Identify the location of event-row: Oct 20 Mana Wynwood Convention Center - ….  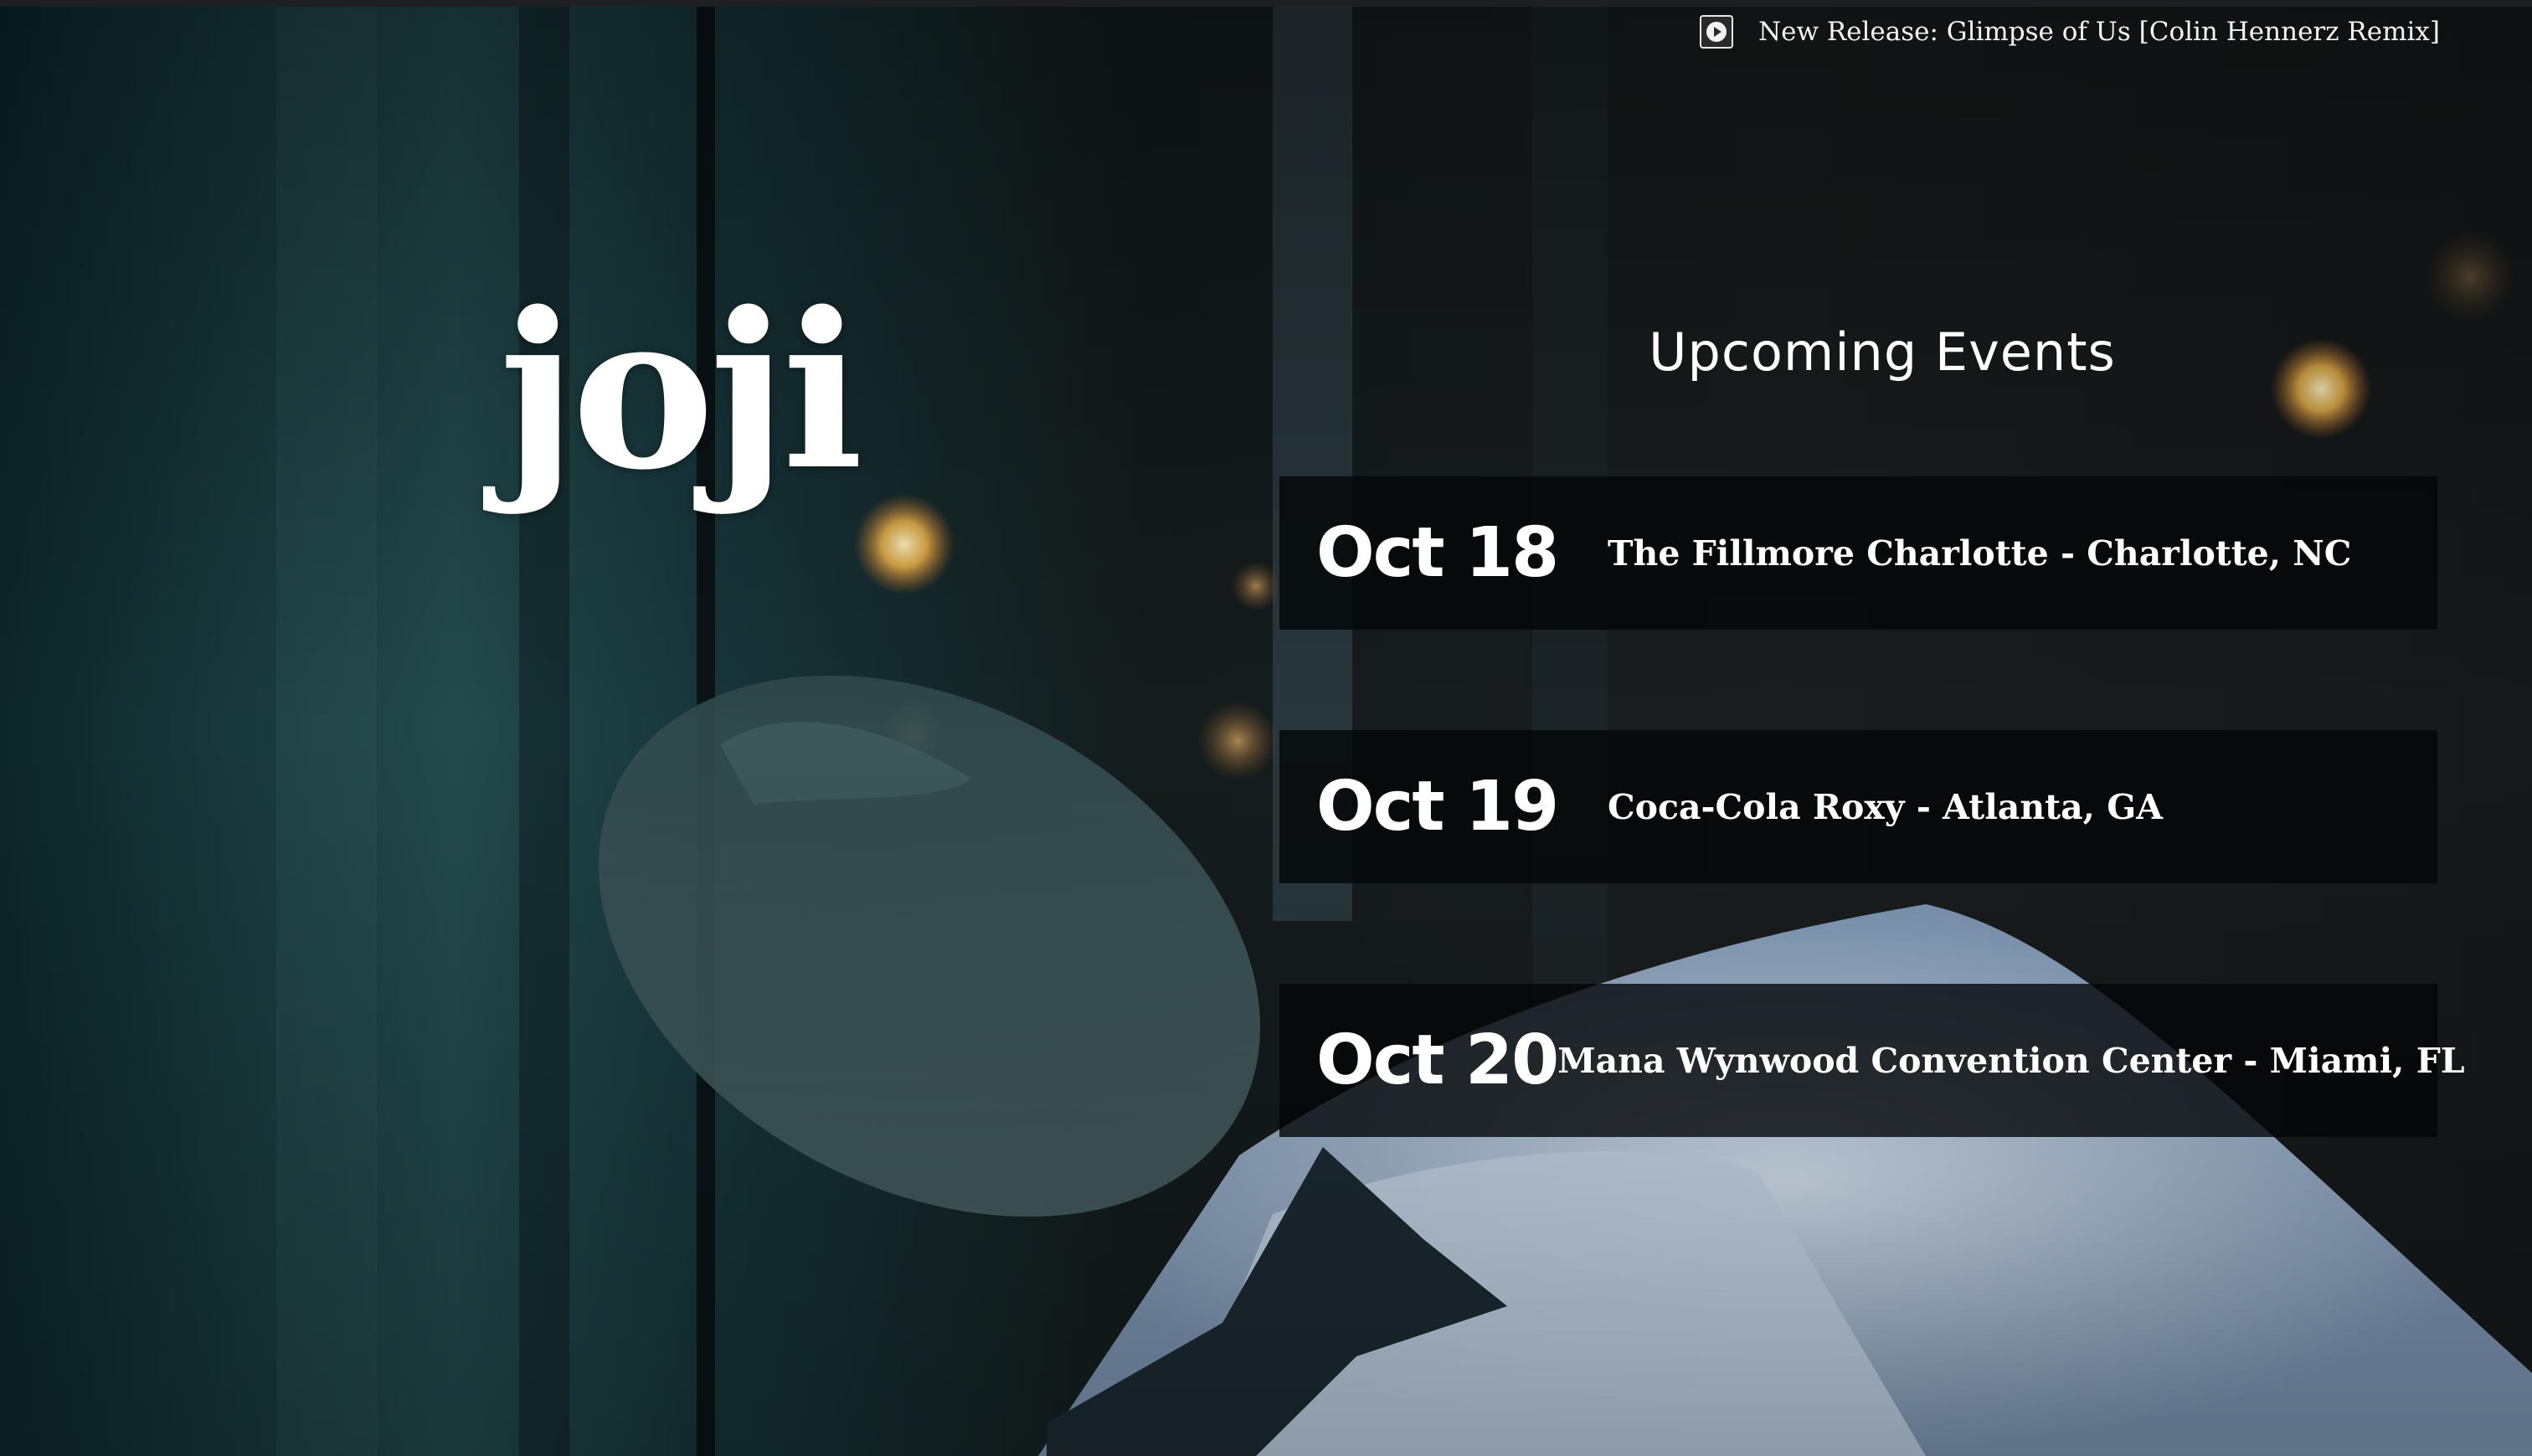
(1872, 1060).